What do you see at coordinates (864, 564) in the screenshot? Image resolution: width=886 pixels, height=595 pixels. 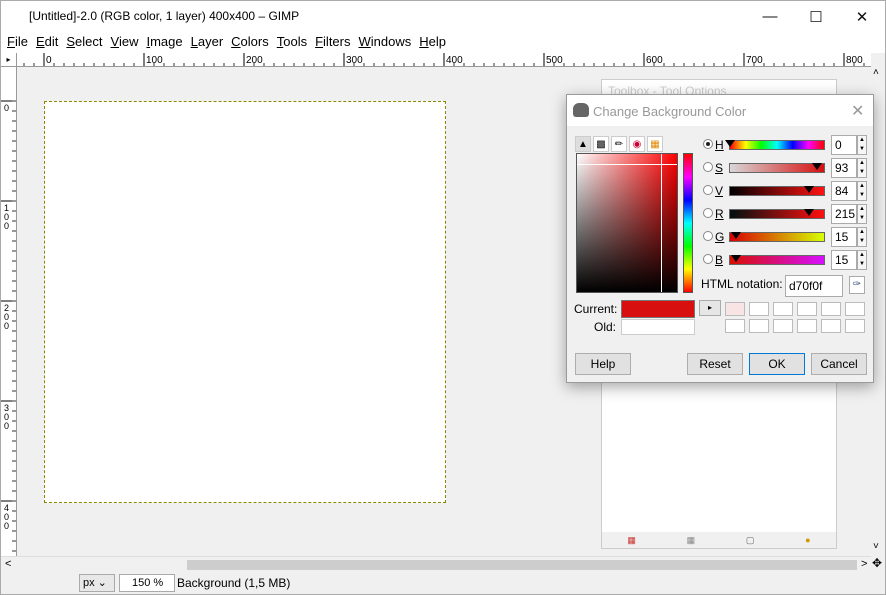 I see `scroll-right-icon: >` at bounding box center [864, 564].